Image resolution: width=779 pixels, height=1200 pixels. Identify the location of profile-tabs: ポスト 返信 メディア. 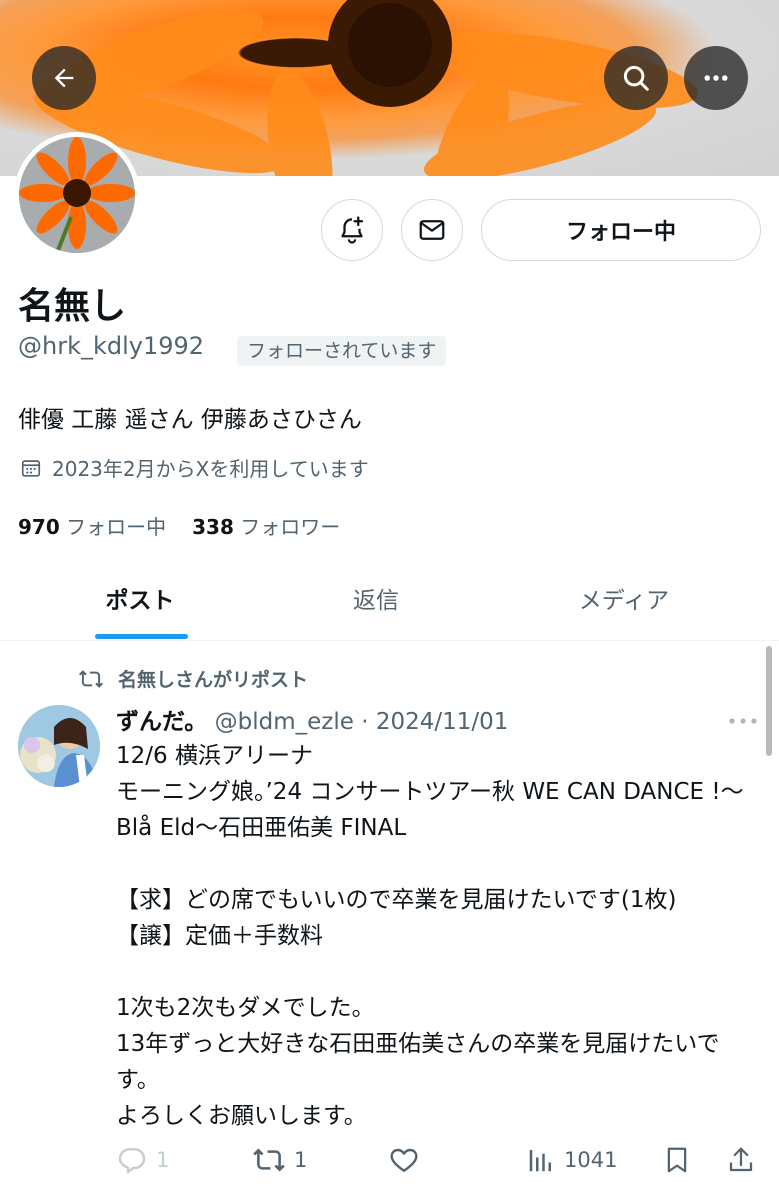
(389, 598).